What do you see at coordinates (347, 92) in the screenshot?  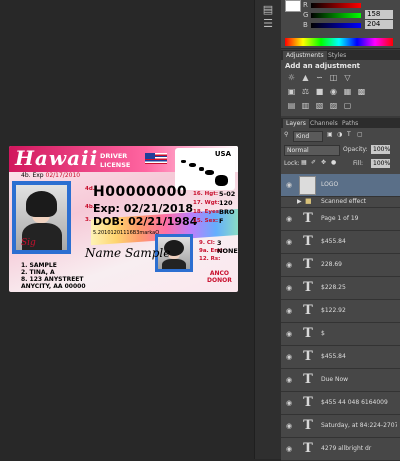 I see `channel-mixer-icon: ▦` at bounding box center [347, 92].